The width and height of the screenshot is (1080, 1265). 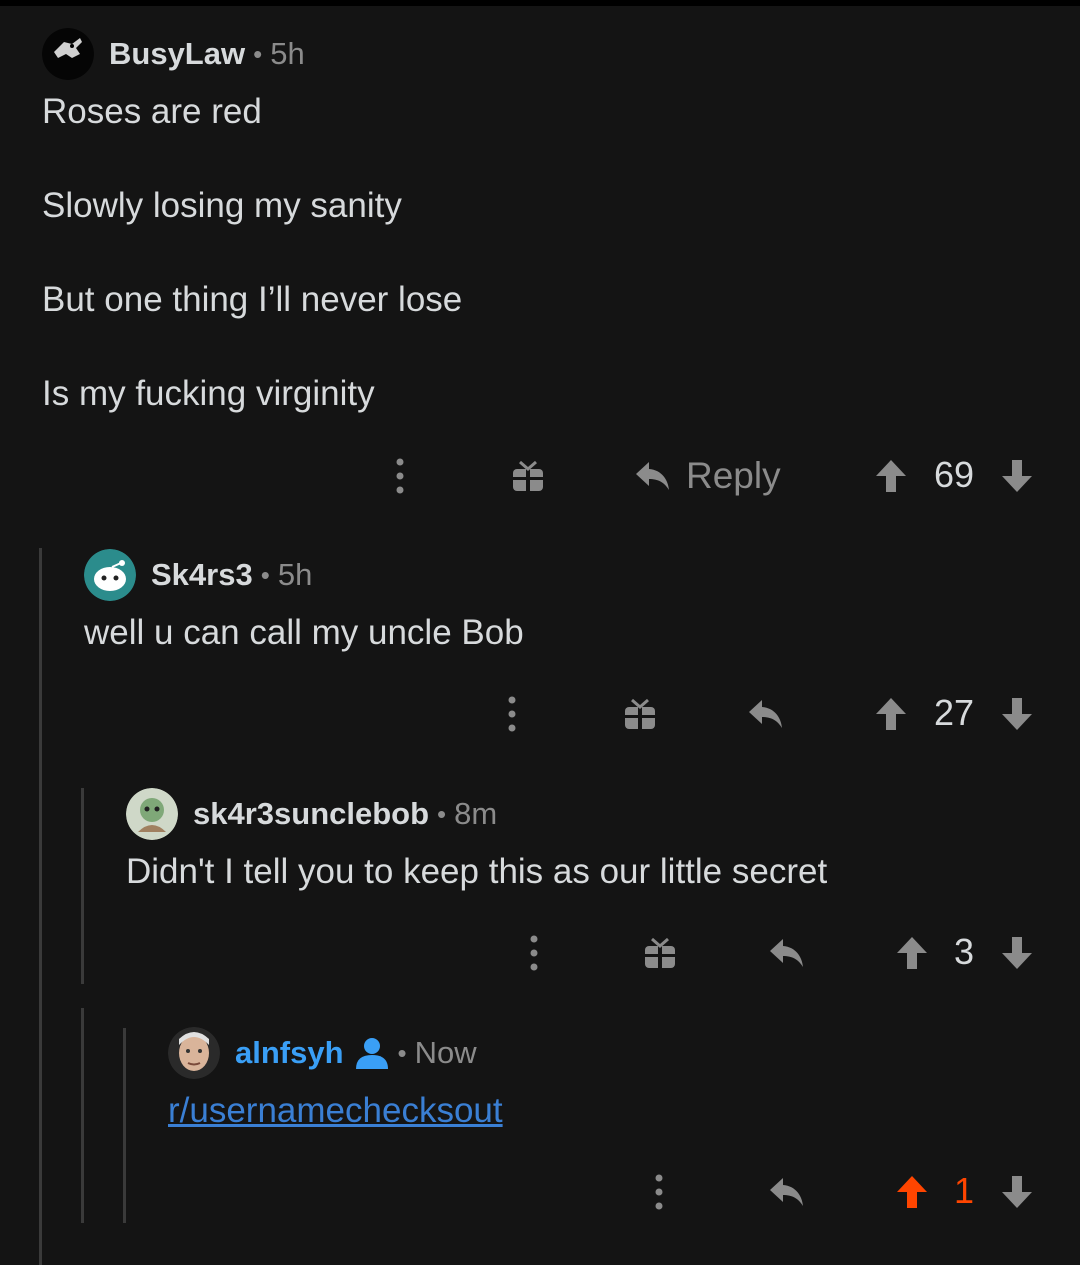 I want to click on comment-actions: 1, so click(x=540, y=1192).